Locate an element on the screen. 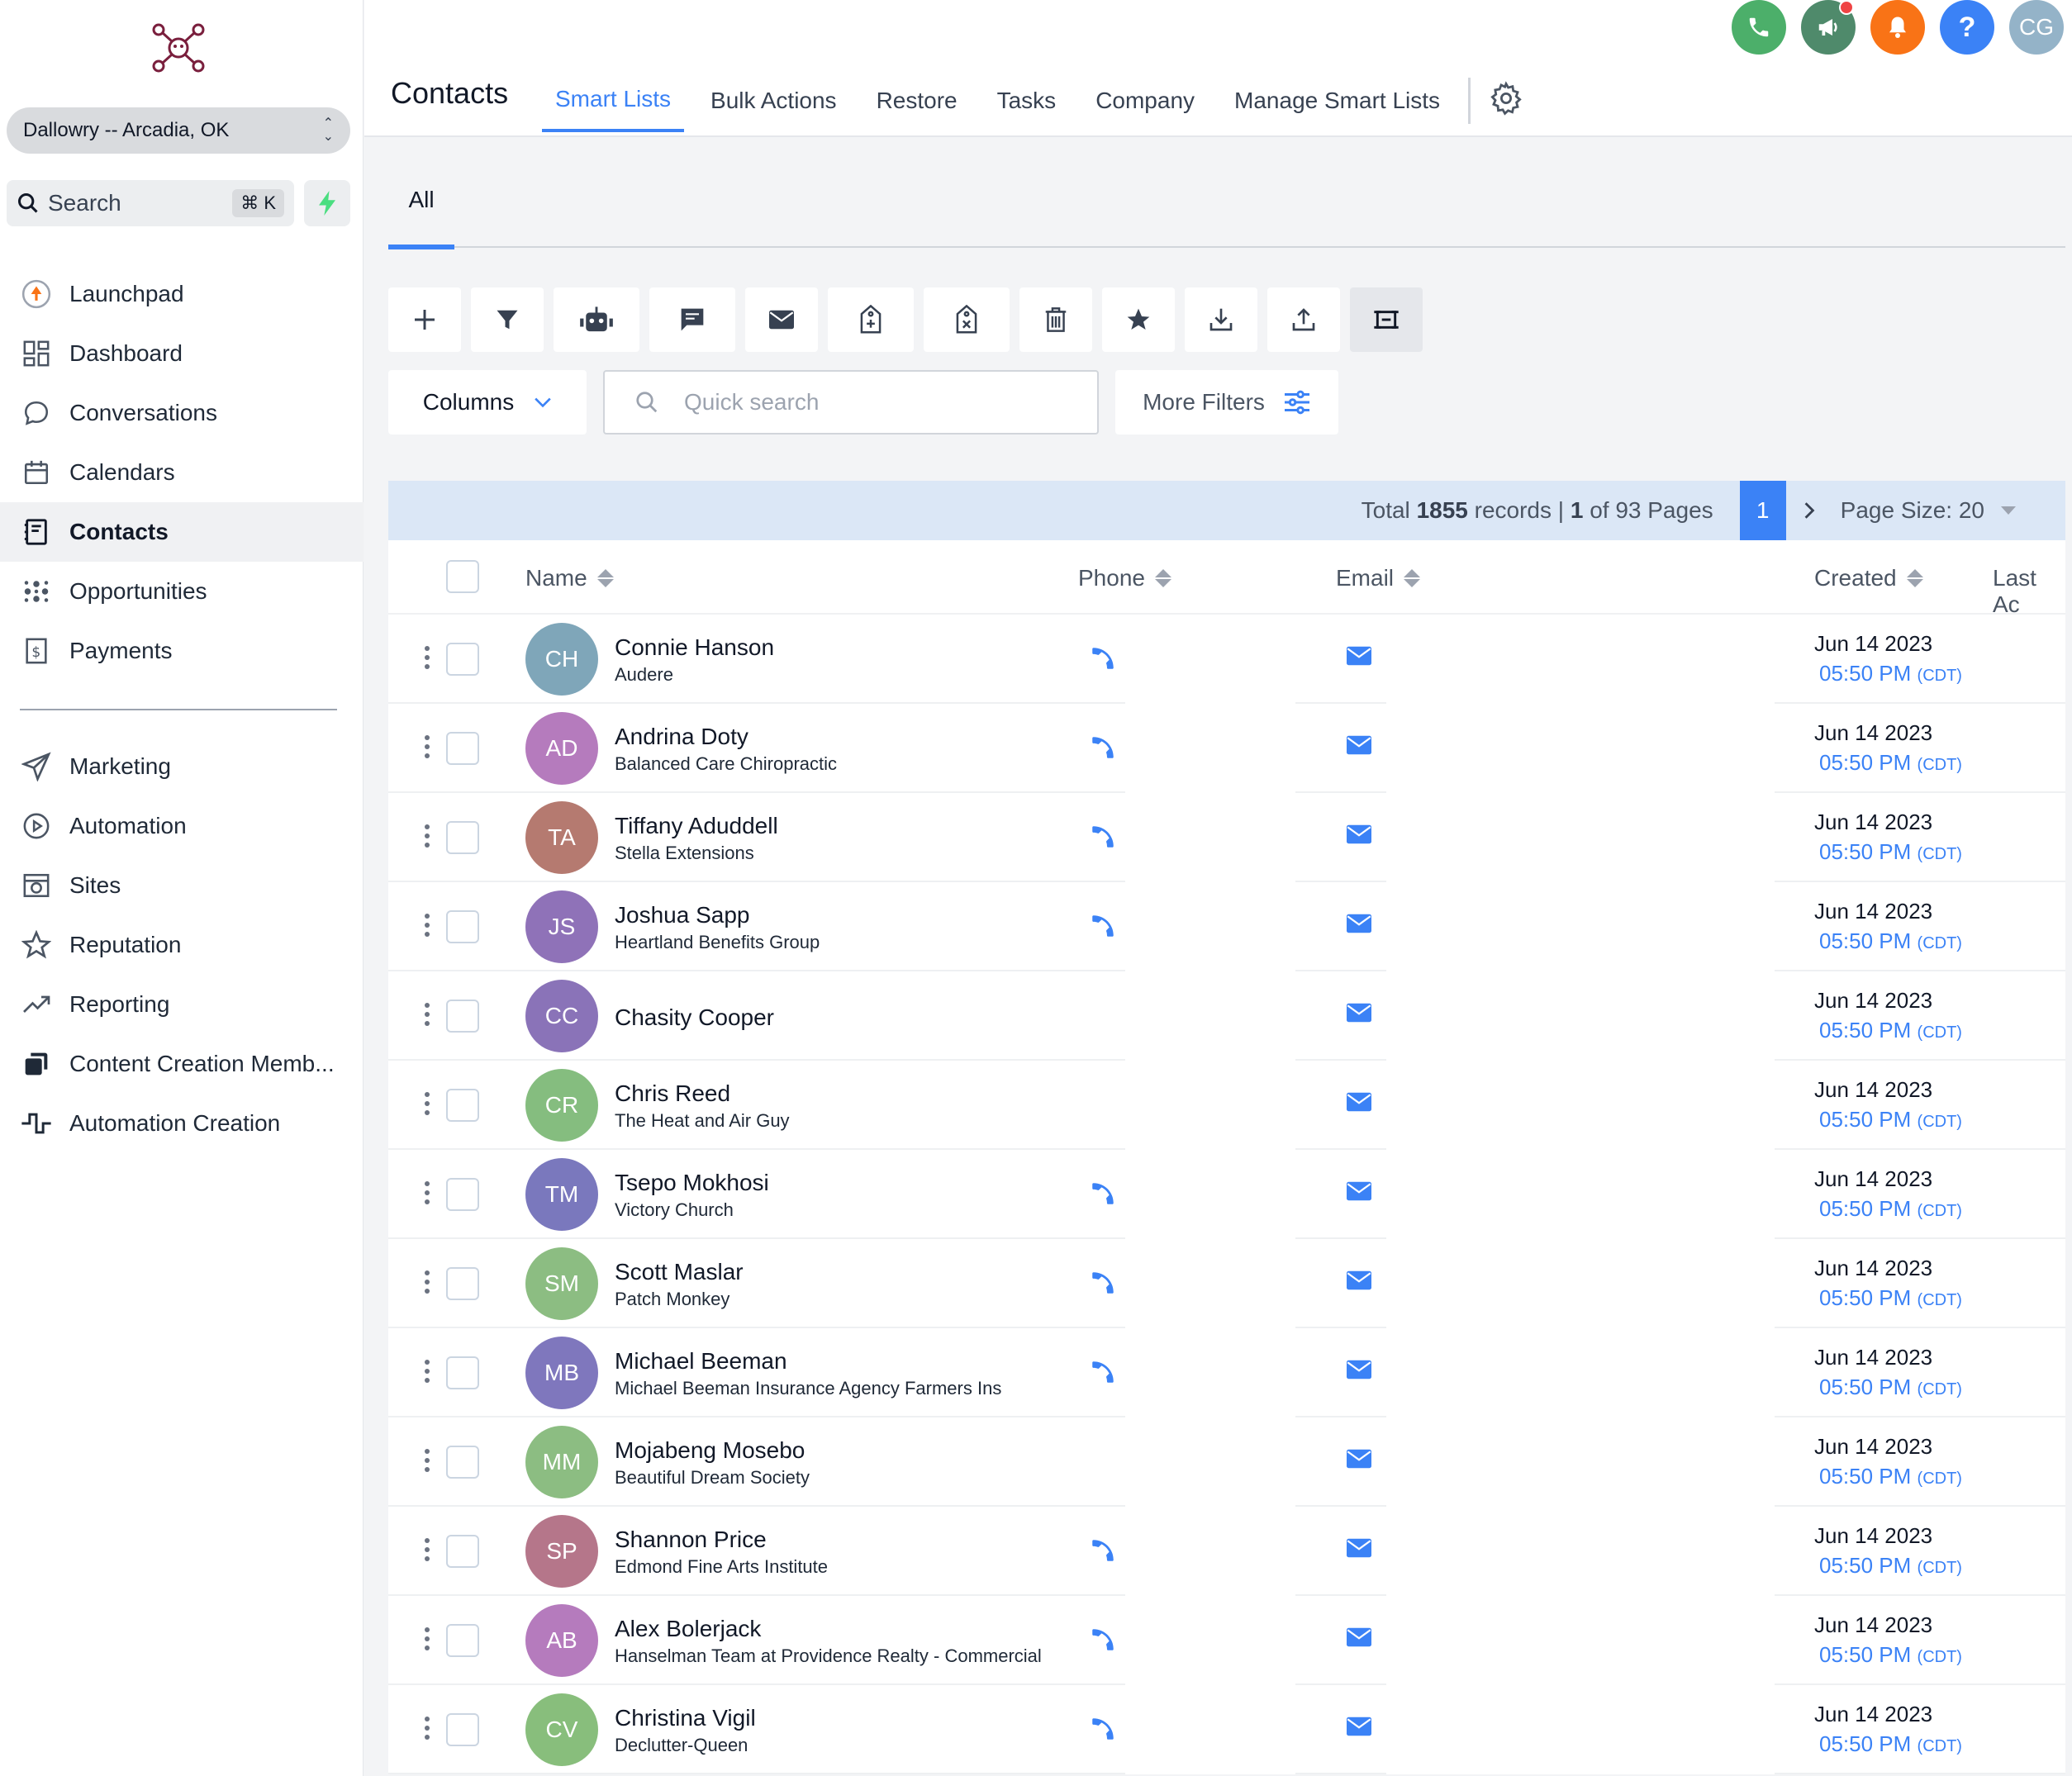 The width and height of the screenshot is (2072, 1776). delete-contacts-button is located at coordinates (1055, 319).